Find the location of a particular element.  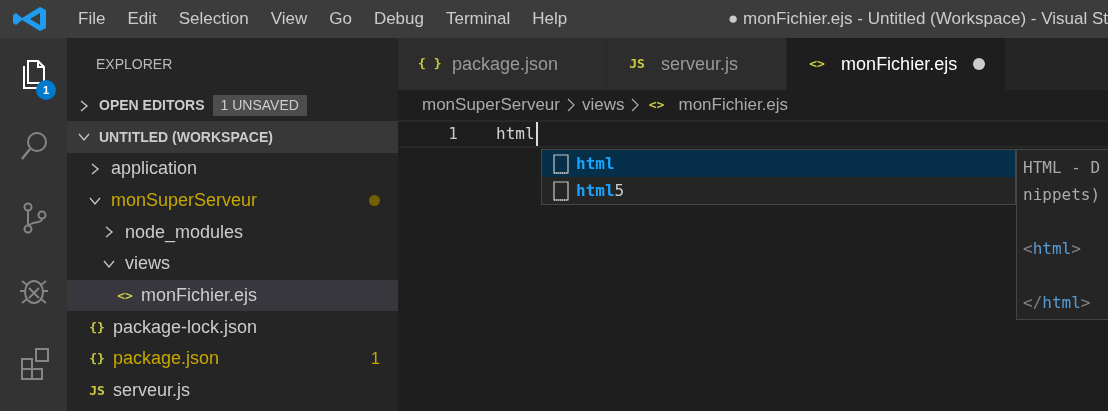

section-title: OPEN EDITORS is located at coordinates (152, 105).